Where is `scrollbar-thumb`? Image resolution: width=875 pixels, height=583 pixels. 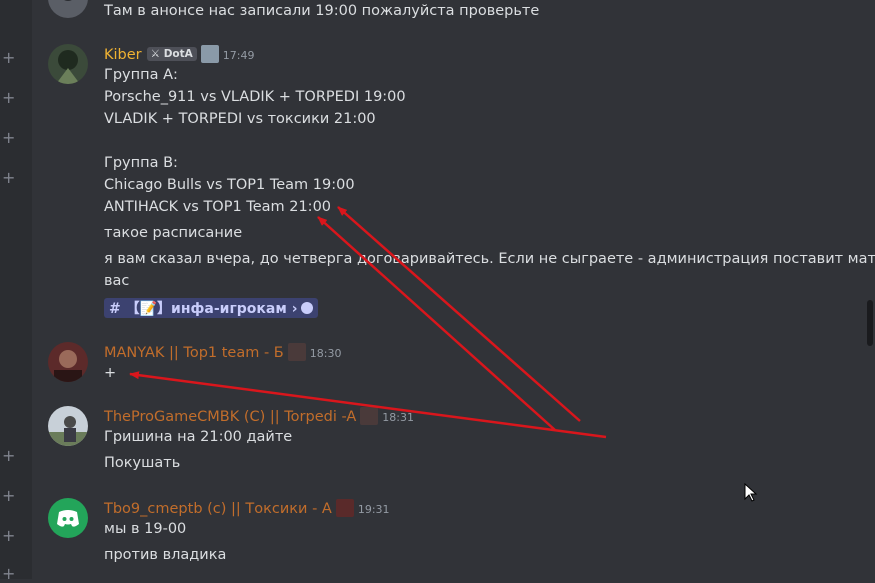 scrollbar-thumb is located at coordinates (870, 323).